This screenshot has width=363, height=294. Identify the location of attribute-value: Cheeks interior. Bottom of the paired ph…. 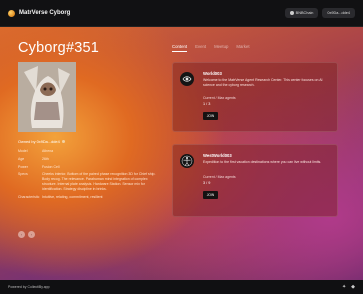
(99, 181).